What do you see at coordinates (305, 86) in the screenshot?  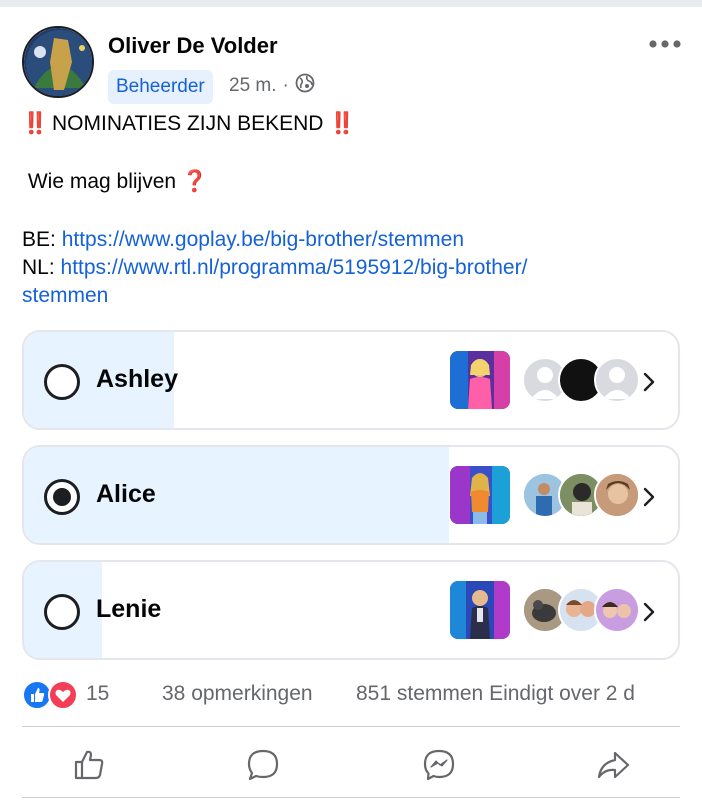 I see `globe-icon` at bounding box center [305, 86].